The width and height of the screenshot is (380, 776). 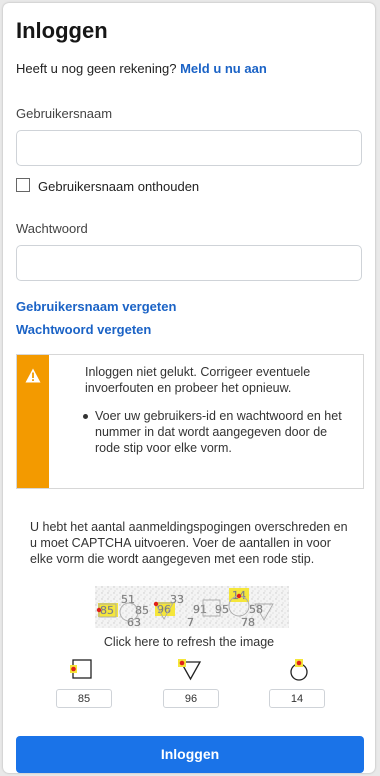 What do you see at coordinates (134, 622) in the screenshot?
I see `captcha-number: 63` at bounding box center [134, 622].